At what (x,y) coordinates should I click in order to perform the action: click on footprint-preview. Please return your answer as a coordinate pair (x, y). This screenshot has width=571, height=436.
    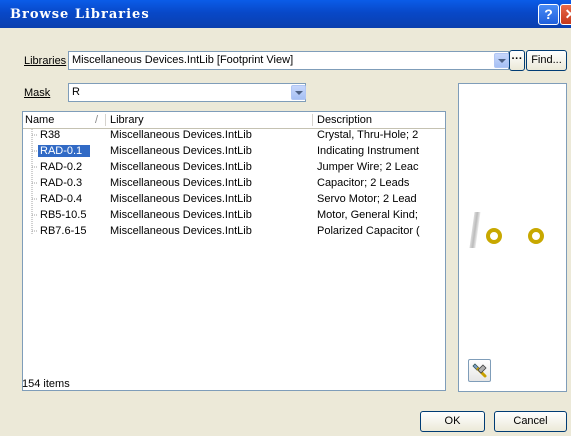
    Looking at the image, I should click on (512, 237).